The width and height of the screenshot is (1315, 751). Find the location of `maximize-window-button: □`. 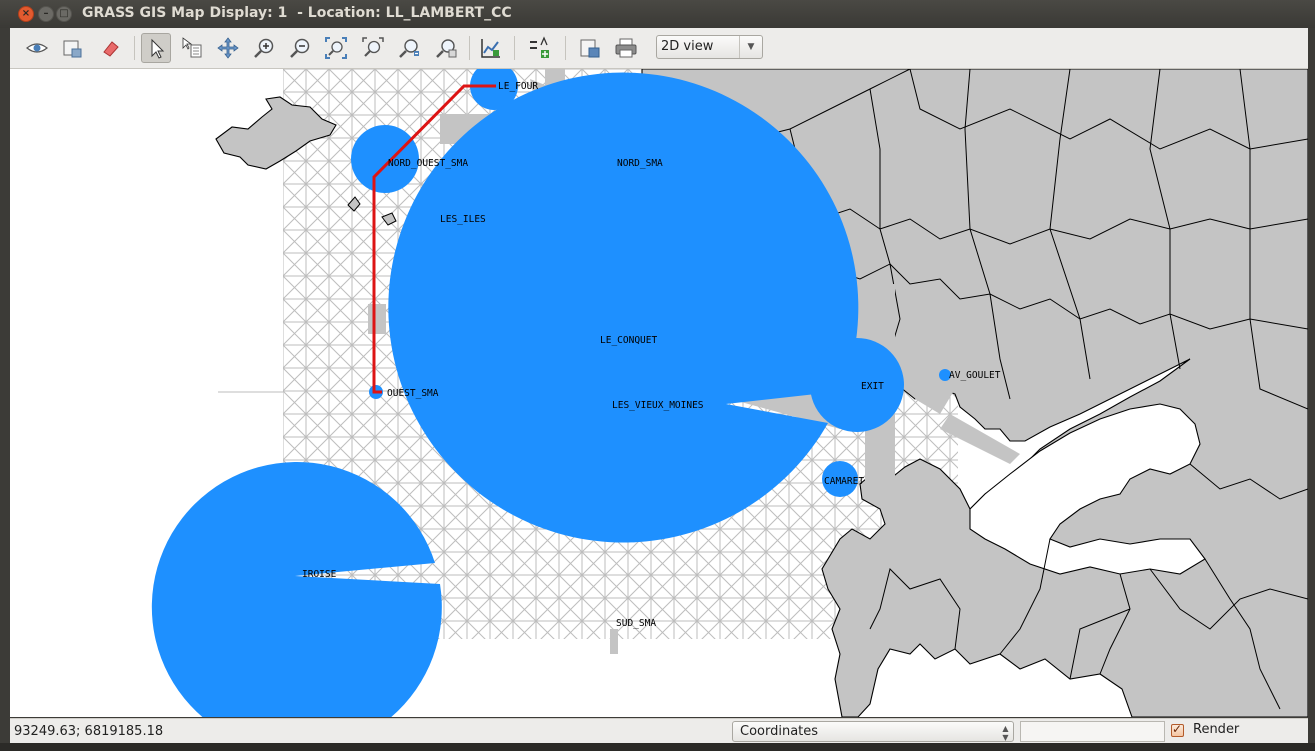

maximize-window-button: □ is located at coordinates (64, 14).